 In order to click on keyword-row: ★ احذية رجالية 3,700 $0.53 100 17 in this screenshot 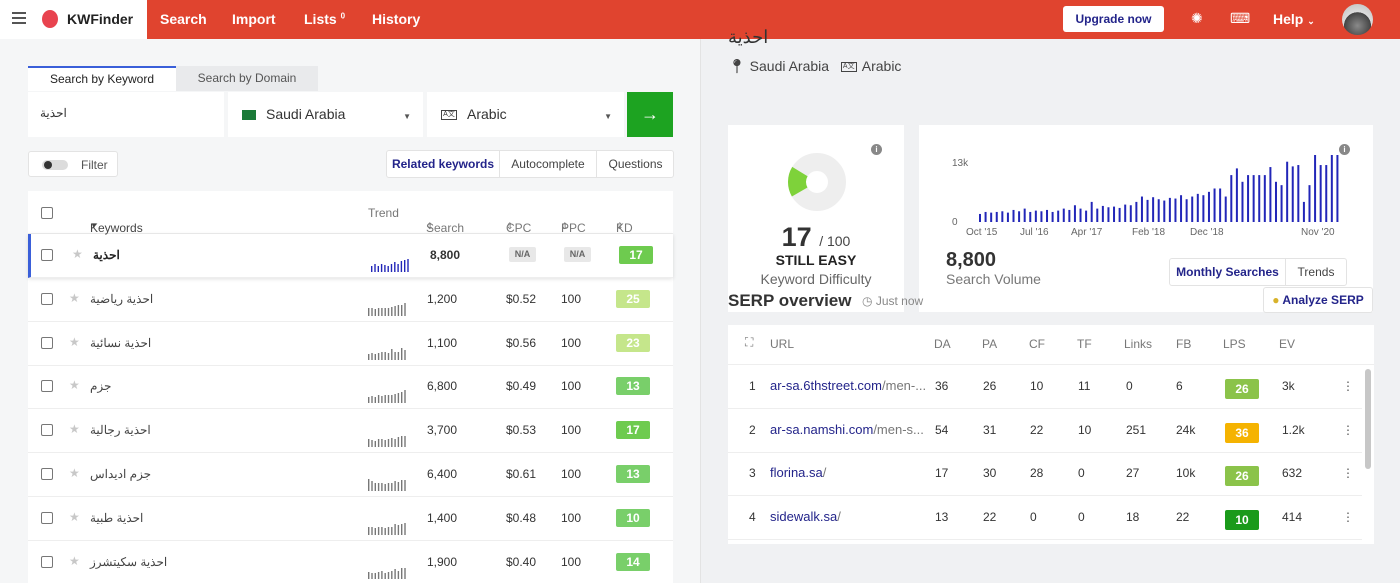, I will do `click(350, 431)`.